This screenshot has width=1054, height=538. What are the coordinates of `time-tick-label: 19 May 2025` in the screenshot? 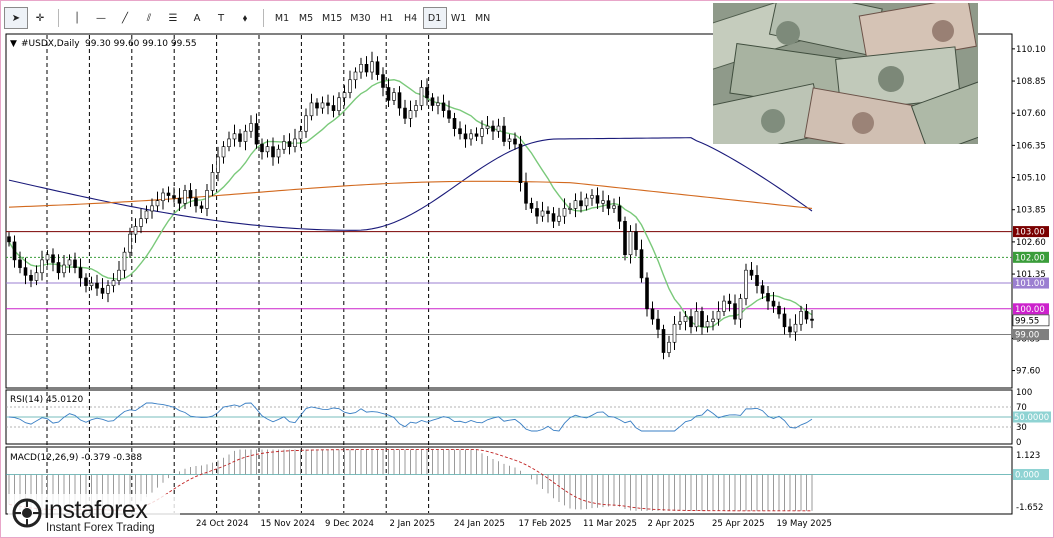 It's located at (804, 524).